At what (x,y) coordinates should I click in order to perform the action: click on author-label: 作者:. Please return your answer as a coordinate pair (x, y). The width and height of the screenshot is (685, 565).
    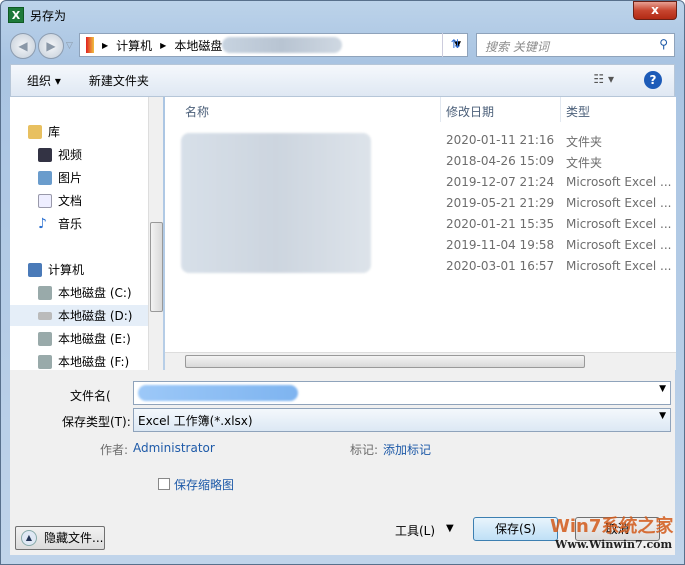
    Looking at the image, I should click on (114, 450).